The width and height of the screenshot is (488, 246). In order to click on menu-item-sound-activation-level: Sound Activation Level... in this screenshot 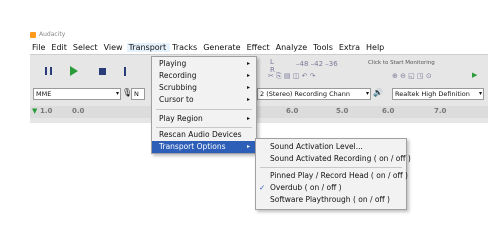, I will do `click(331, 147)`.